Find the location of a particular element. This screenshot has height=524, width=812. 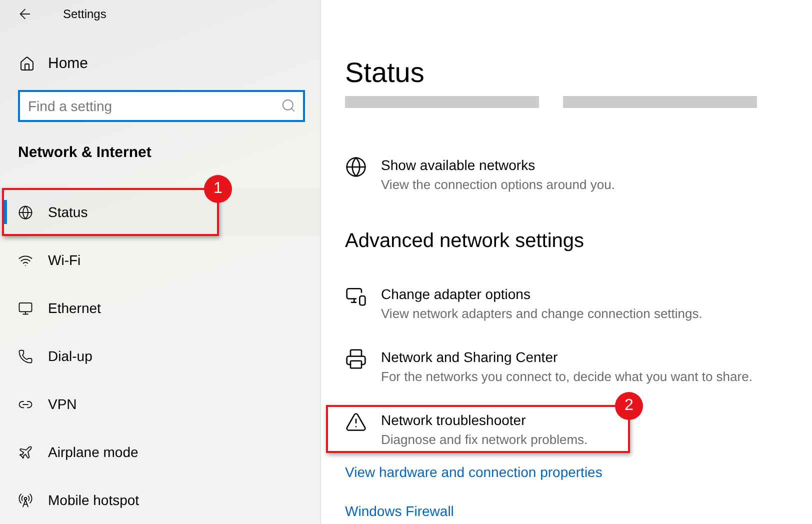

link: View hardware and connection properties is located at coordinates (473, 472).